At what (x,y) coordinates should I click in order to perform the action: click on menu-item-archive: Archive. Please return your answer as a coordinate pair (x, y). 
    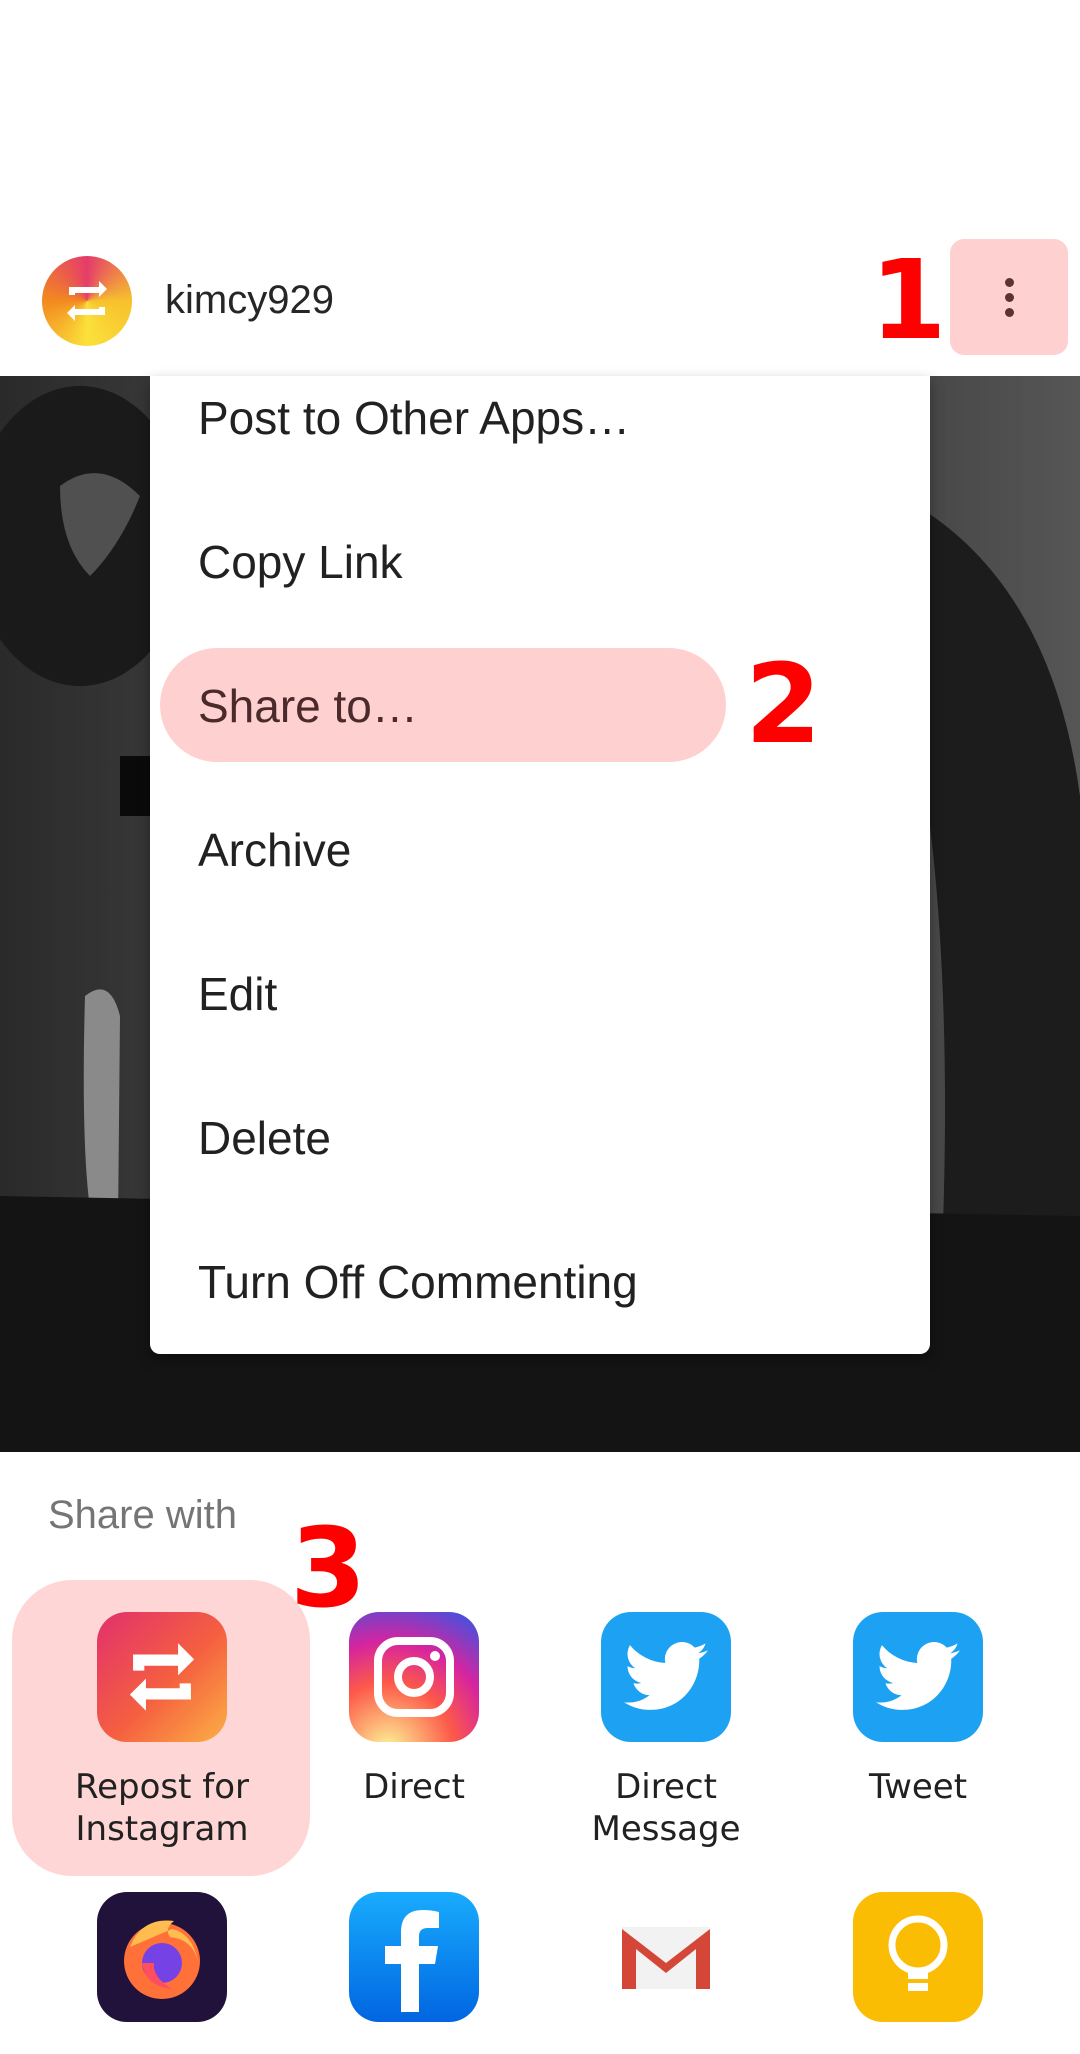
    Looking at the image, I should click on (274, 850).